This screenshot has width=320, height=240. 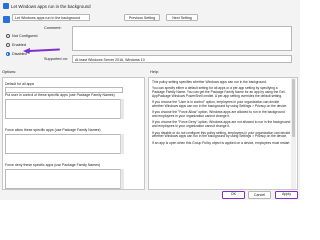 What do you see at coordinates (56, 59) in the screenshot?
I see `supported-on-label: Supported on:` at bounding box center [56, 59].